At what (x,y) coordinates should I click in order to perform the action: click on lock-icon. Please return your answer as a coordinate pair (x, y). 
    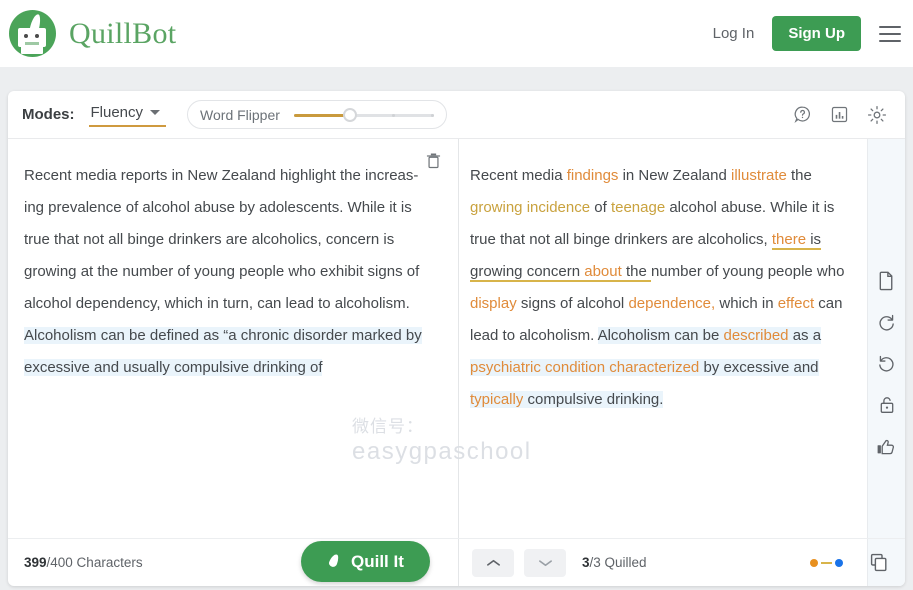
    Looking at the image, I should click on (887, 405).